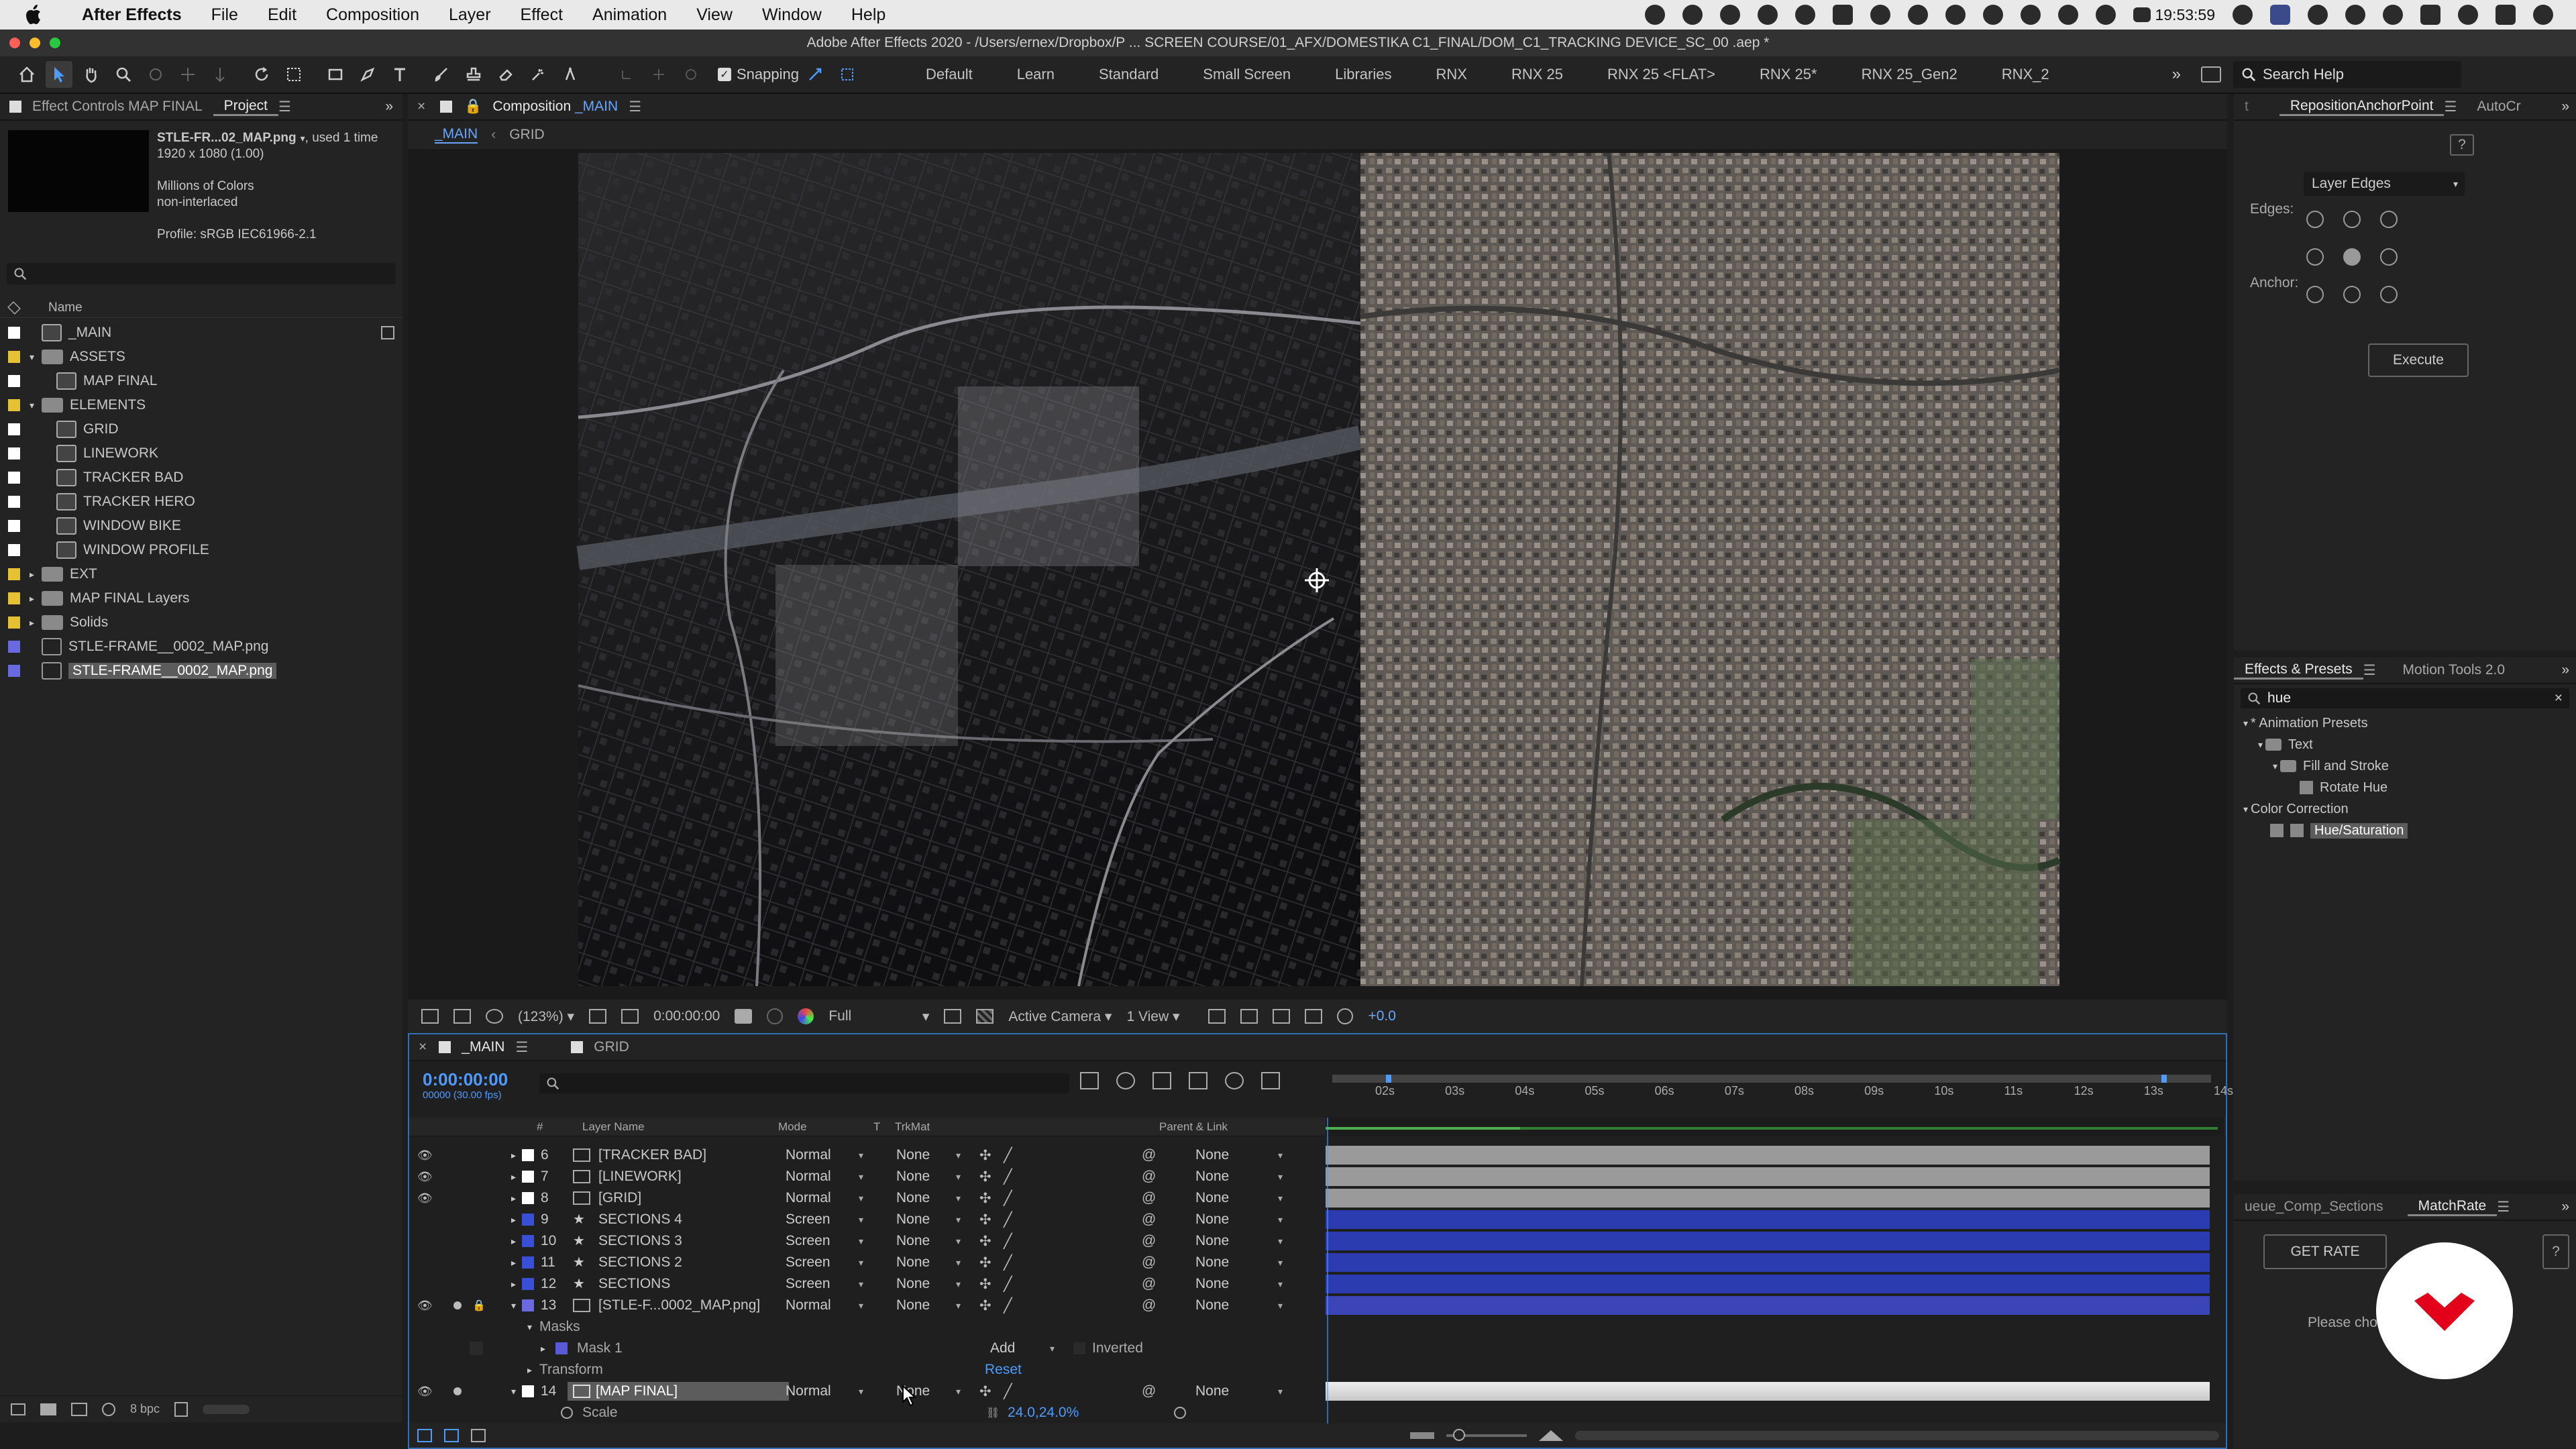  What do you see at coordinates (806, 1016) in the screenshot?
I see `color-channels-icon` at bounding box center [806, 1016].